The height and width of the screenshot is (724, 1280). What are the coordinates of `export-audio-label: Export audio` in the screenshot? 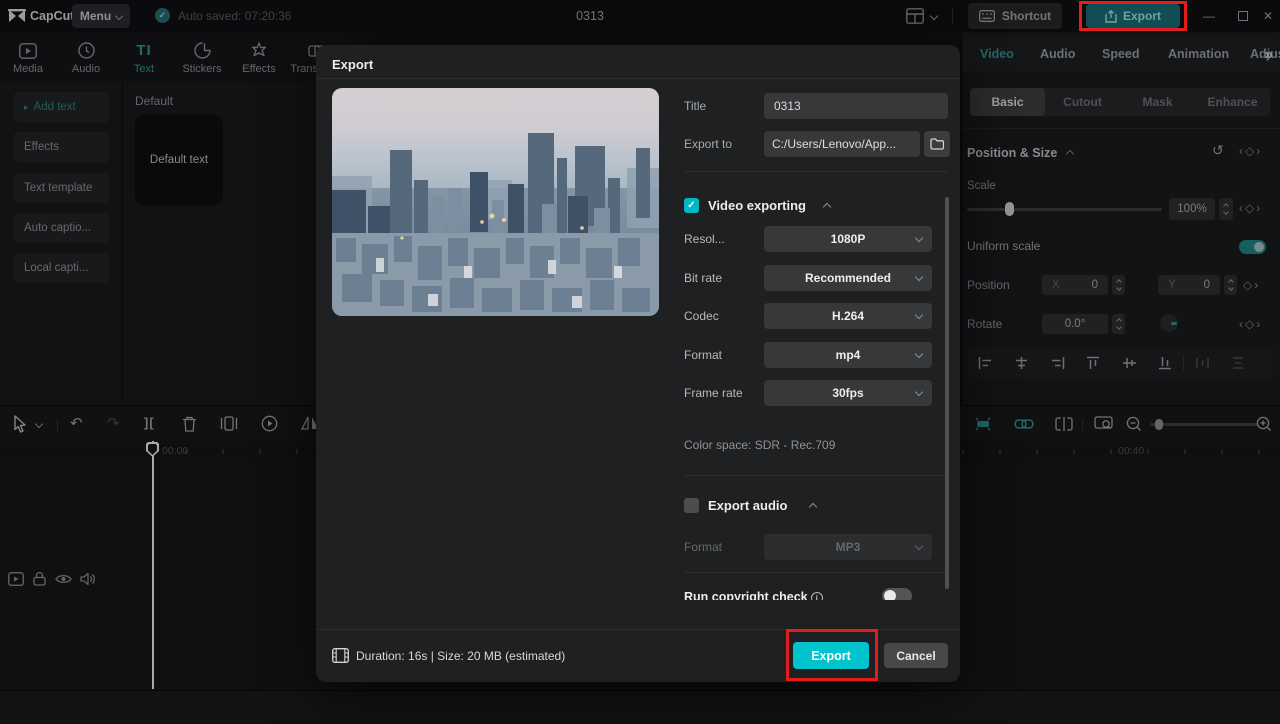 It's located at (748, 505).